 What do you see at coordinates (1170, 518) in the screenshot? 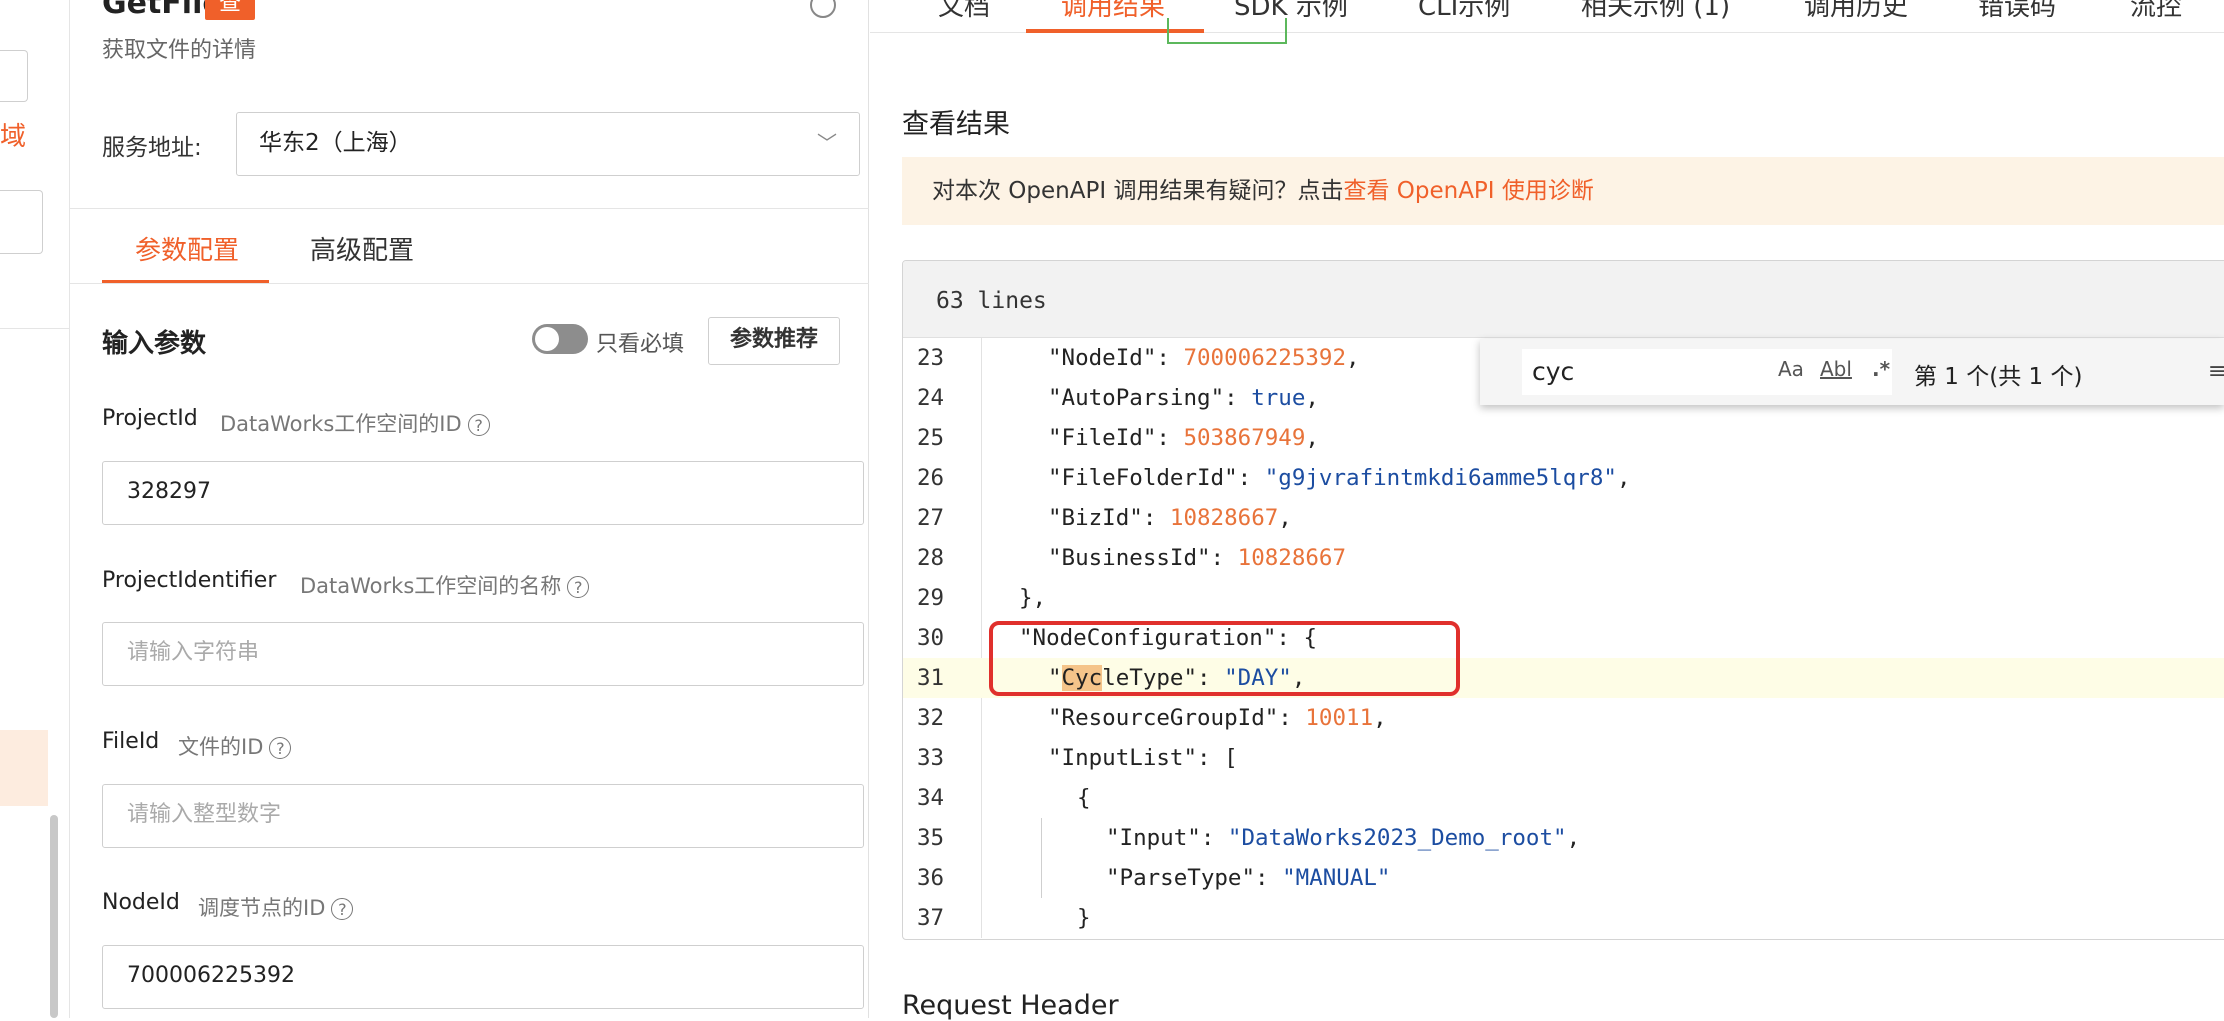
I see `code-text: "BizId": 10828667,` at bounding box center [1170, 518].